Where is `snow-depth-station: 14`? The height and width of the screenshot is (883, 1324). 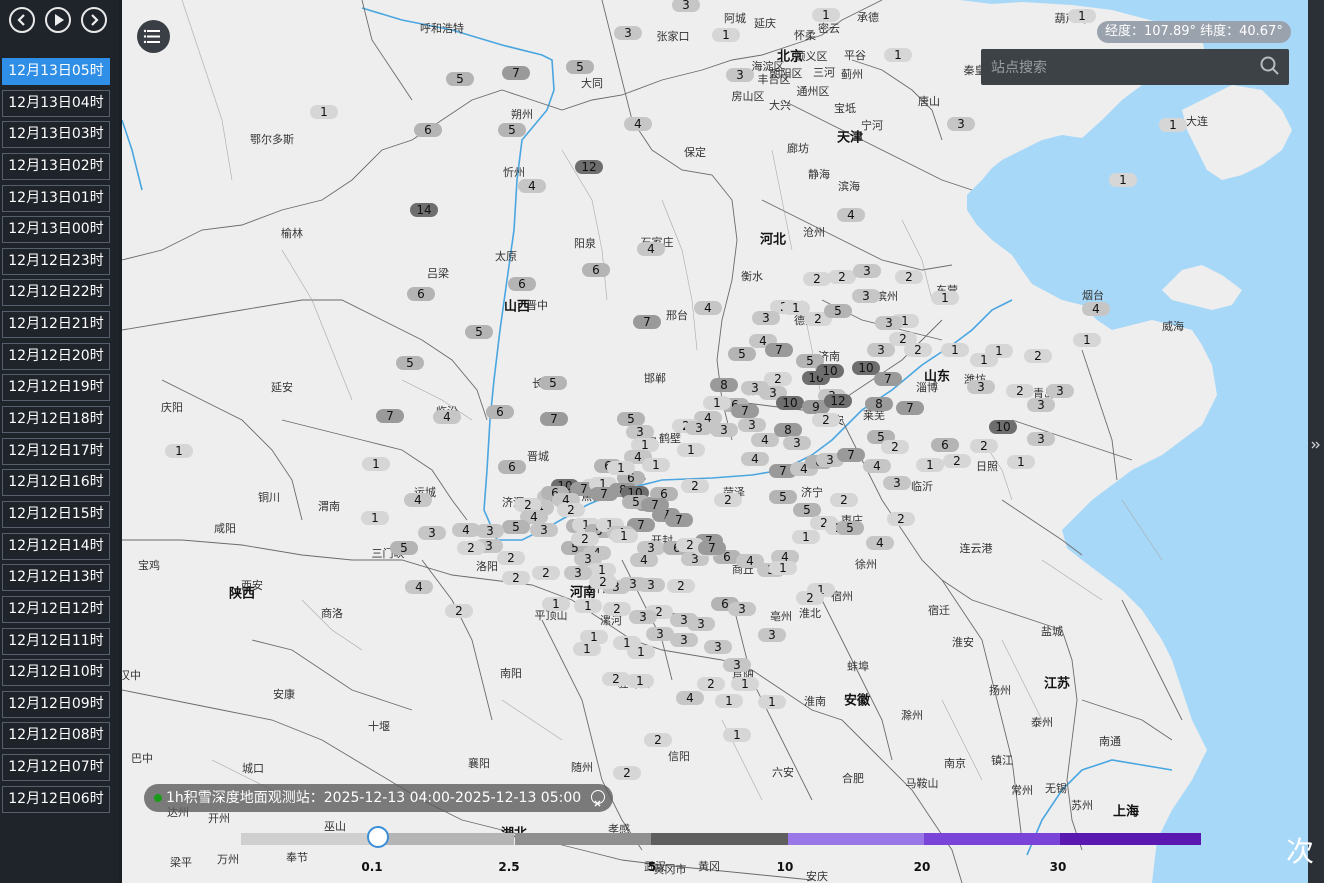 snow-depth-station: 14 is located at coordinates (424, 210).